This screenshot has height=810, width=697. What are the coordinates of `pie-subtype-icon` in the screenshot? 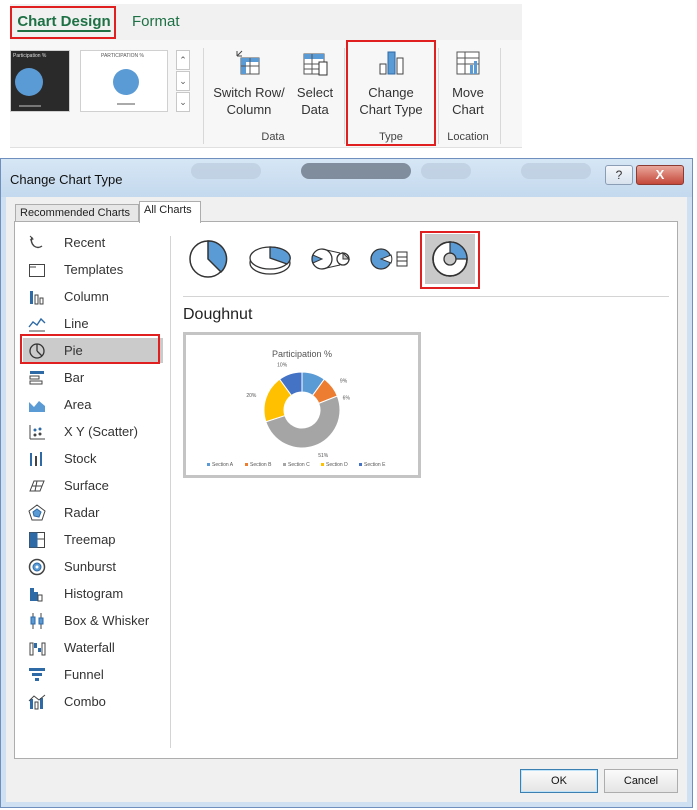 It's located at (208, 259).